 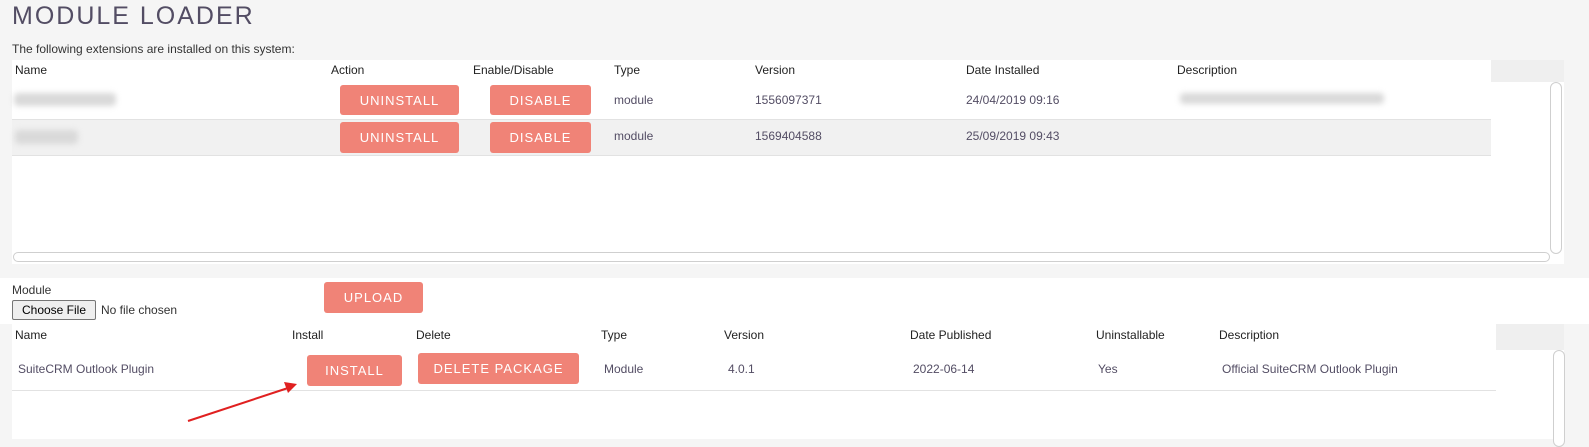 What do you see at coordinates (433, 335) in the screenshot?
I see `header-delete: Delete` at bounding box center [433, 335].